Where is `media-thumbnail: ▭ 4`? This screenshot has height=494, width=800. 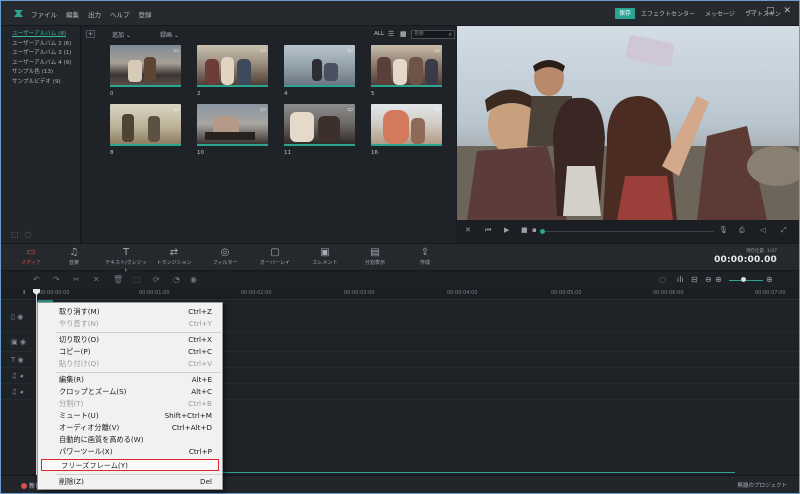
media-thumbnail: ▭ 4 is located at coordinates (319, 71).